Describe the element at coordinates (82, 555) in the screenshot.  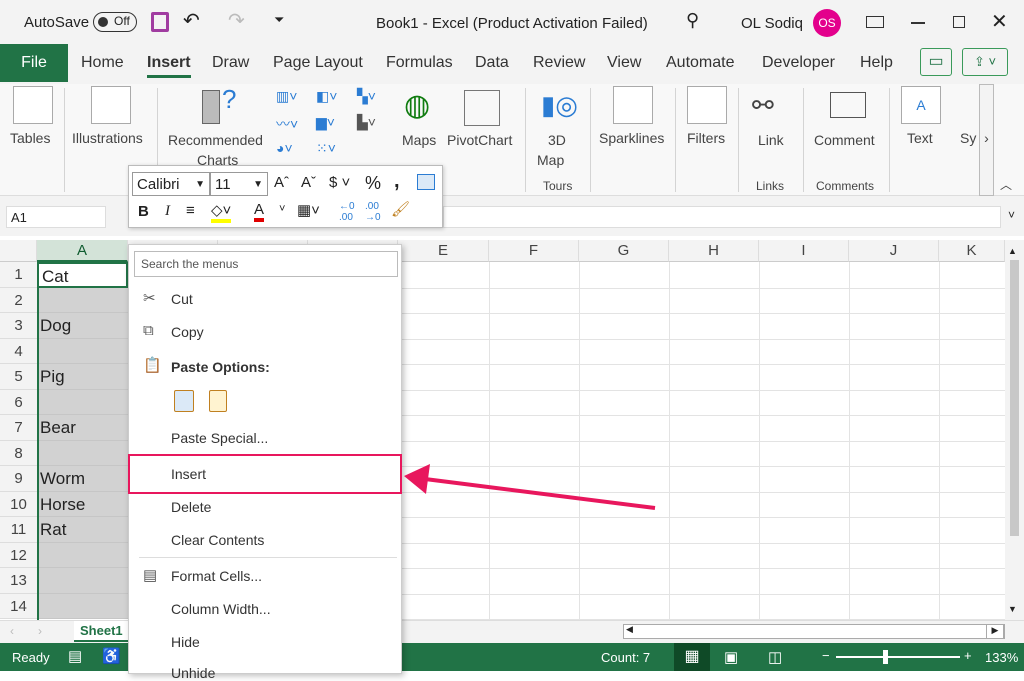
I see `cell-A12` at that location.